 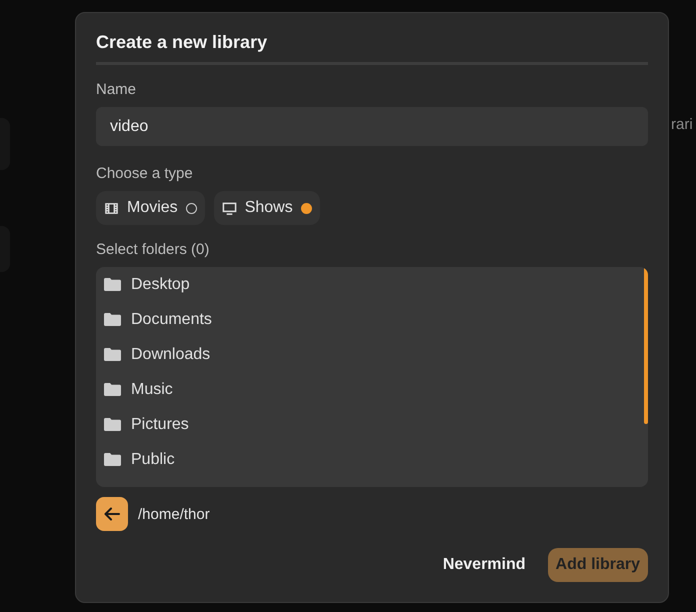 I want to click on background-text: rari, so click(x=682, y=124).